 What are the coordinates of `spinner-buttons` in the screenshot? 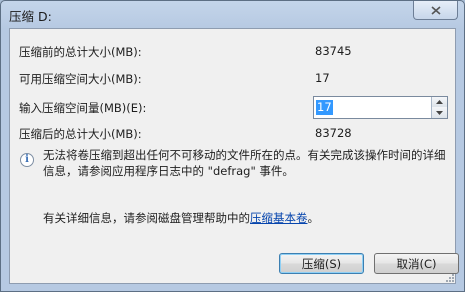 It's located at (439, 107).